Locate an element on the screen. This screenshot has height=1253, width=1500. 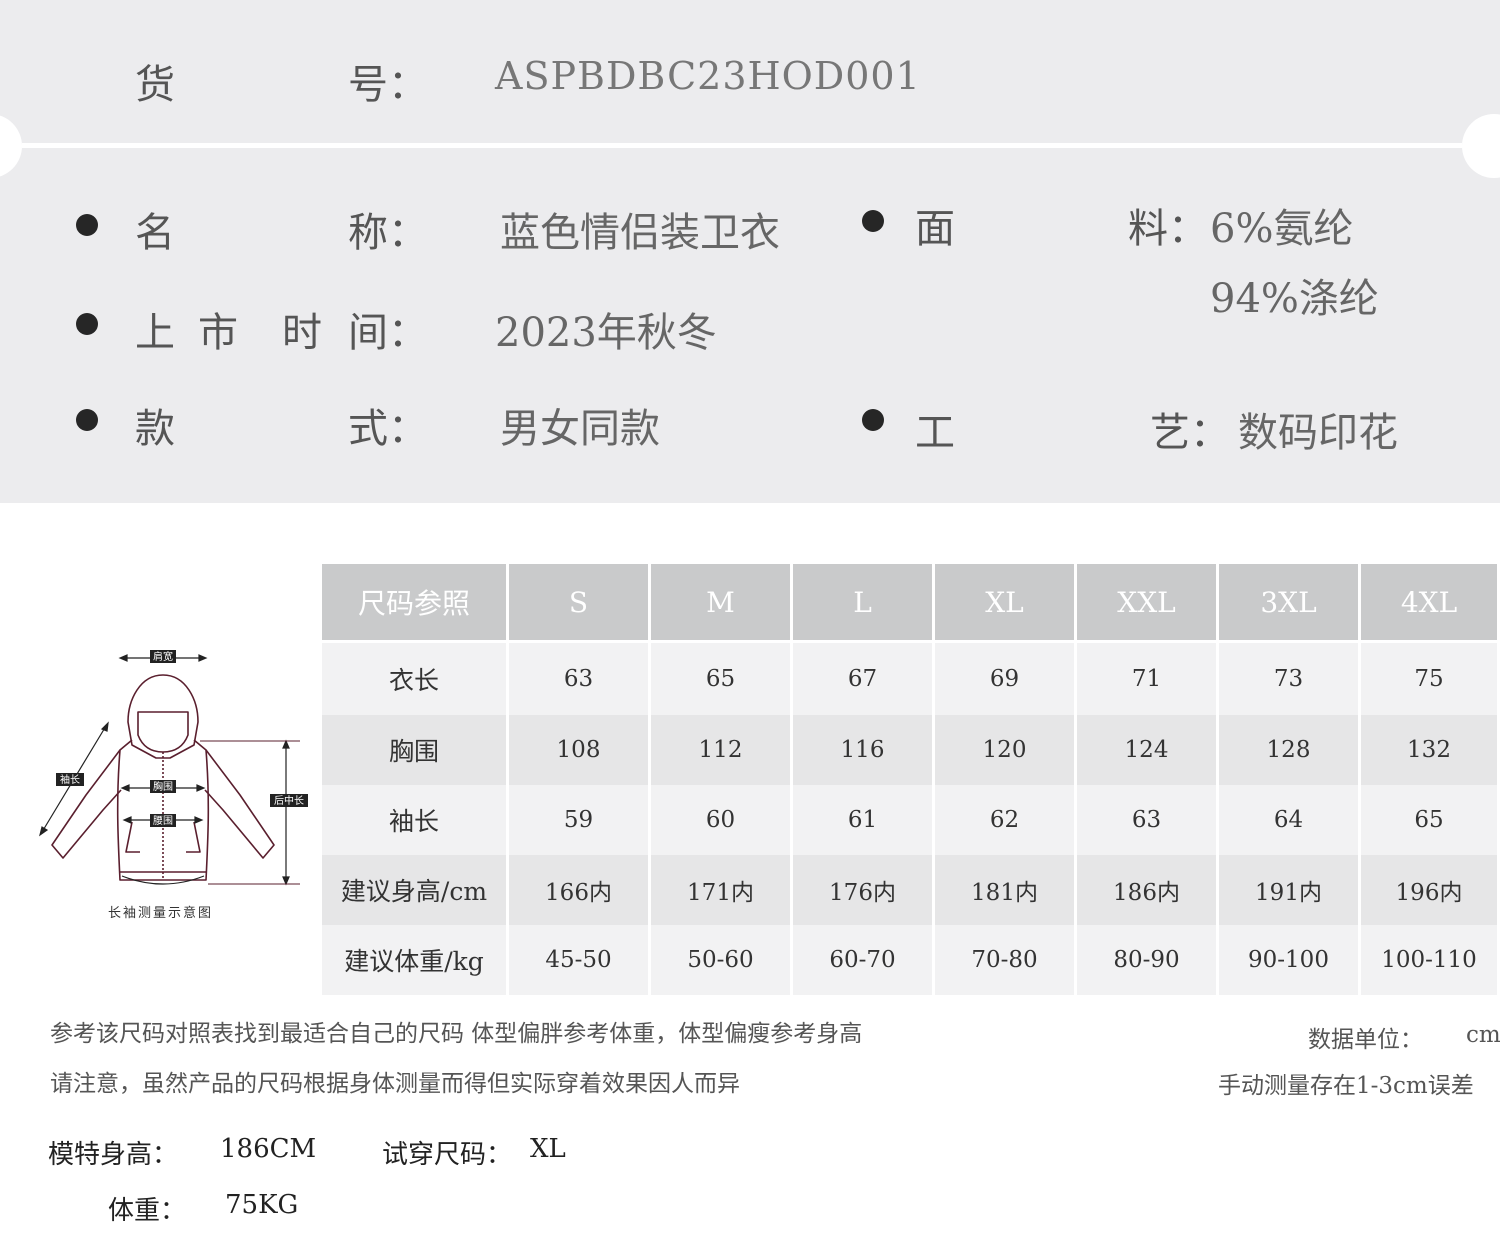
table-cell: 128 is located at coordinates (1290, 750).